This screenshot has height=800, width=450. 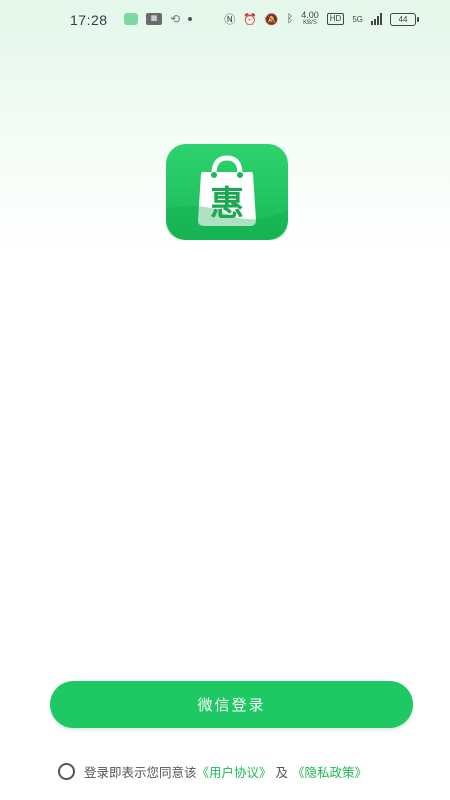 I want to click on hd-badge: HD, so click(x=335, y=19).